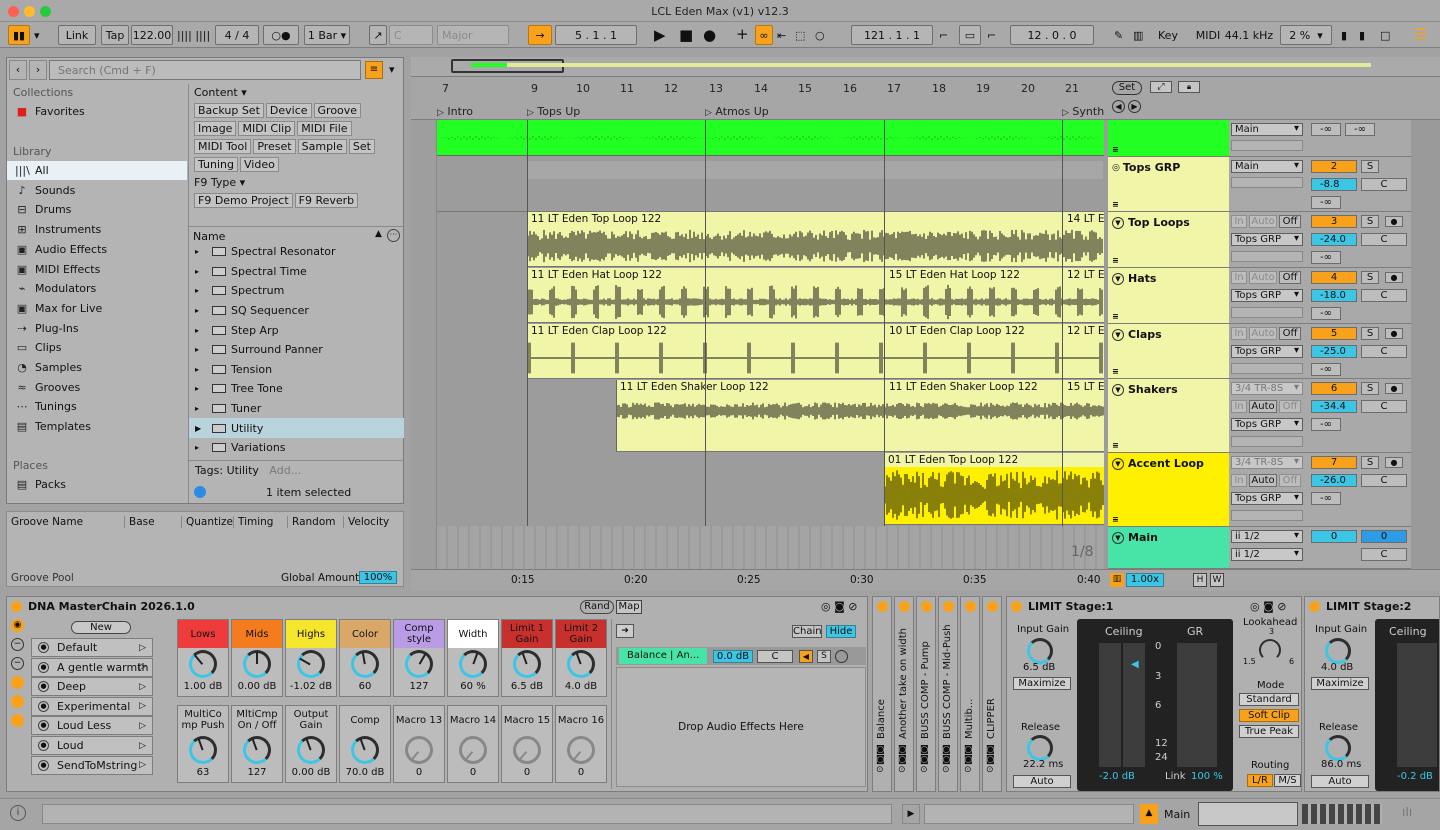 The width and height of the screenshot is (1440, 830). What do you see at coordinates (1338, 748) in the screenshot?
I see `limiter2-release-knob` at bounding box center [1338, 748].